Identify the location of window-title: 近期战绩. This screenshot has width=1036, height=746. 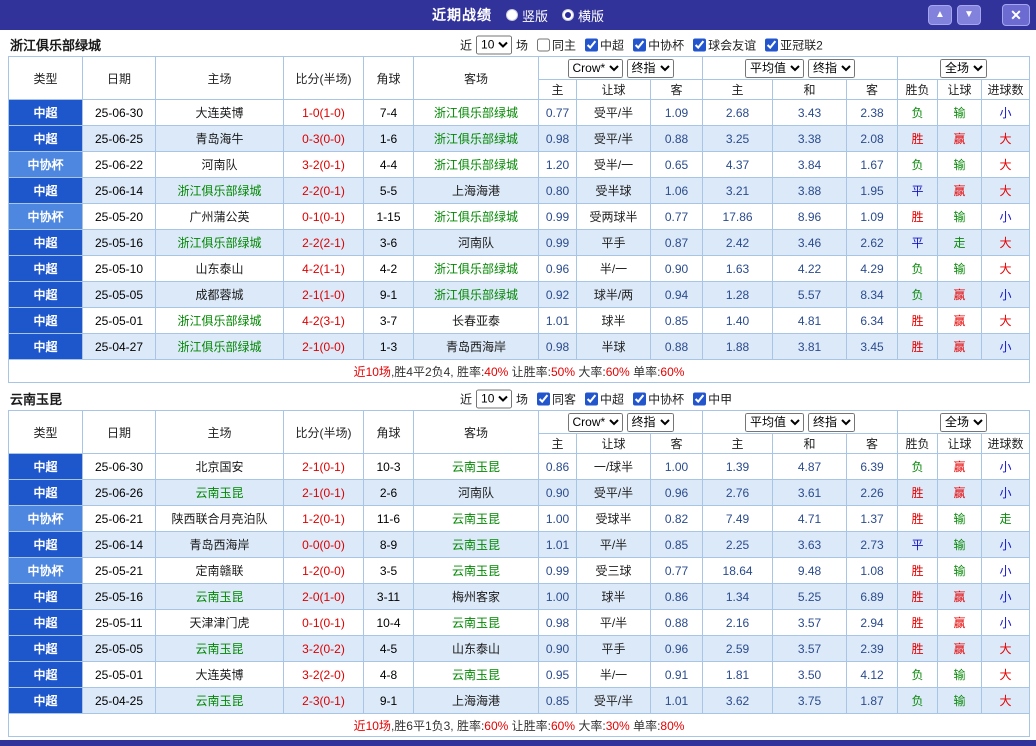
(461, 15).